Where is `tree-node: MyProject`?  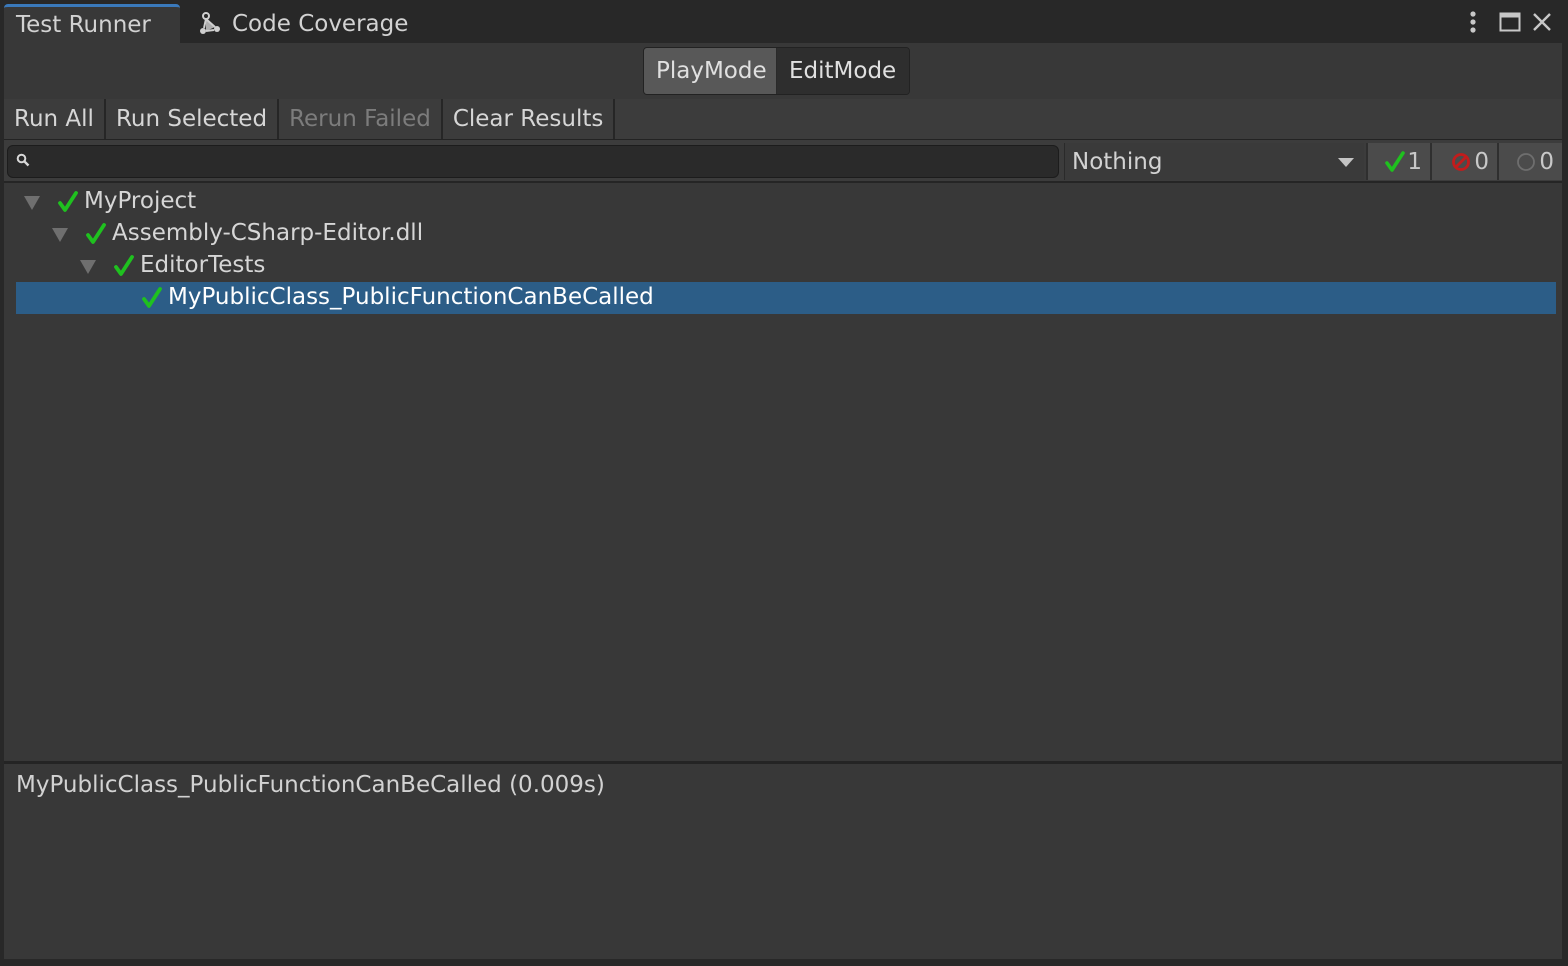 tree-node: MyProject is located at coordinates (786, 202).